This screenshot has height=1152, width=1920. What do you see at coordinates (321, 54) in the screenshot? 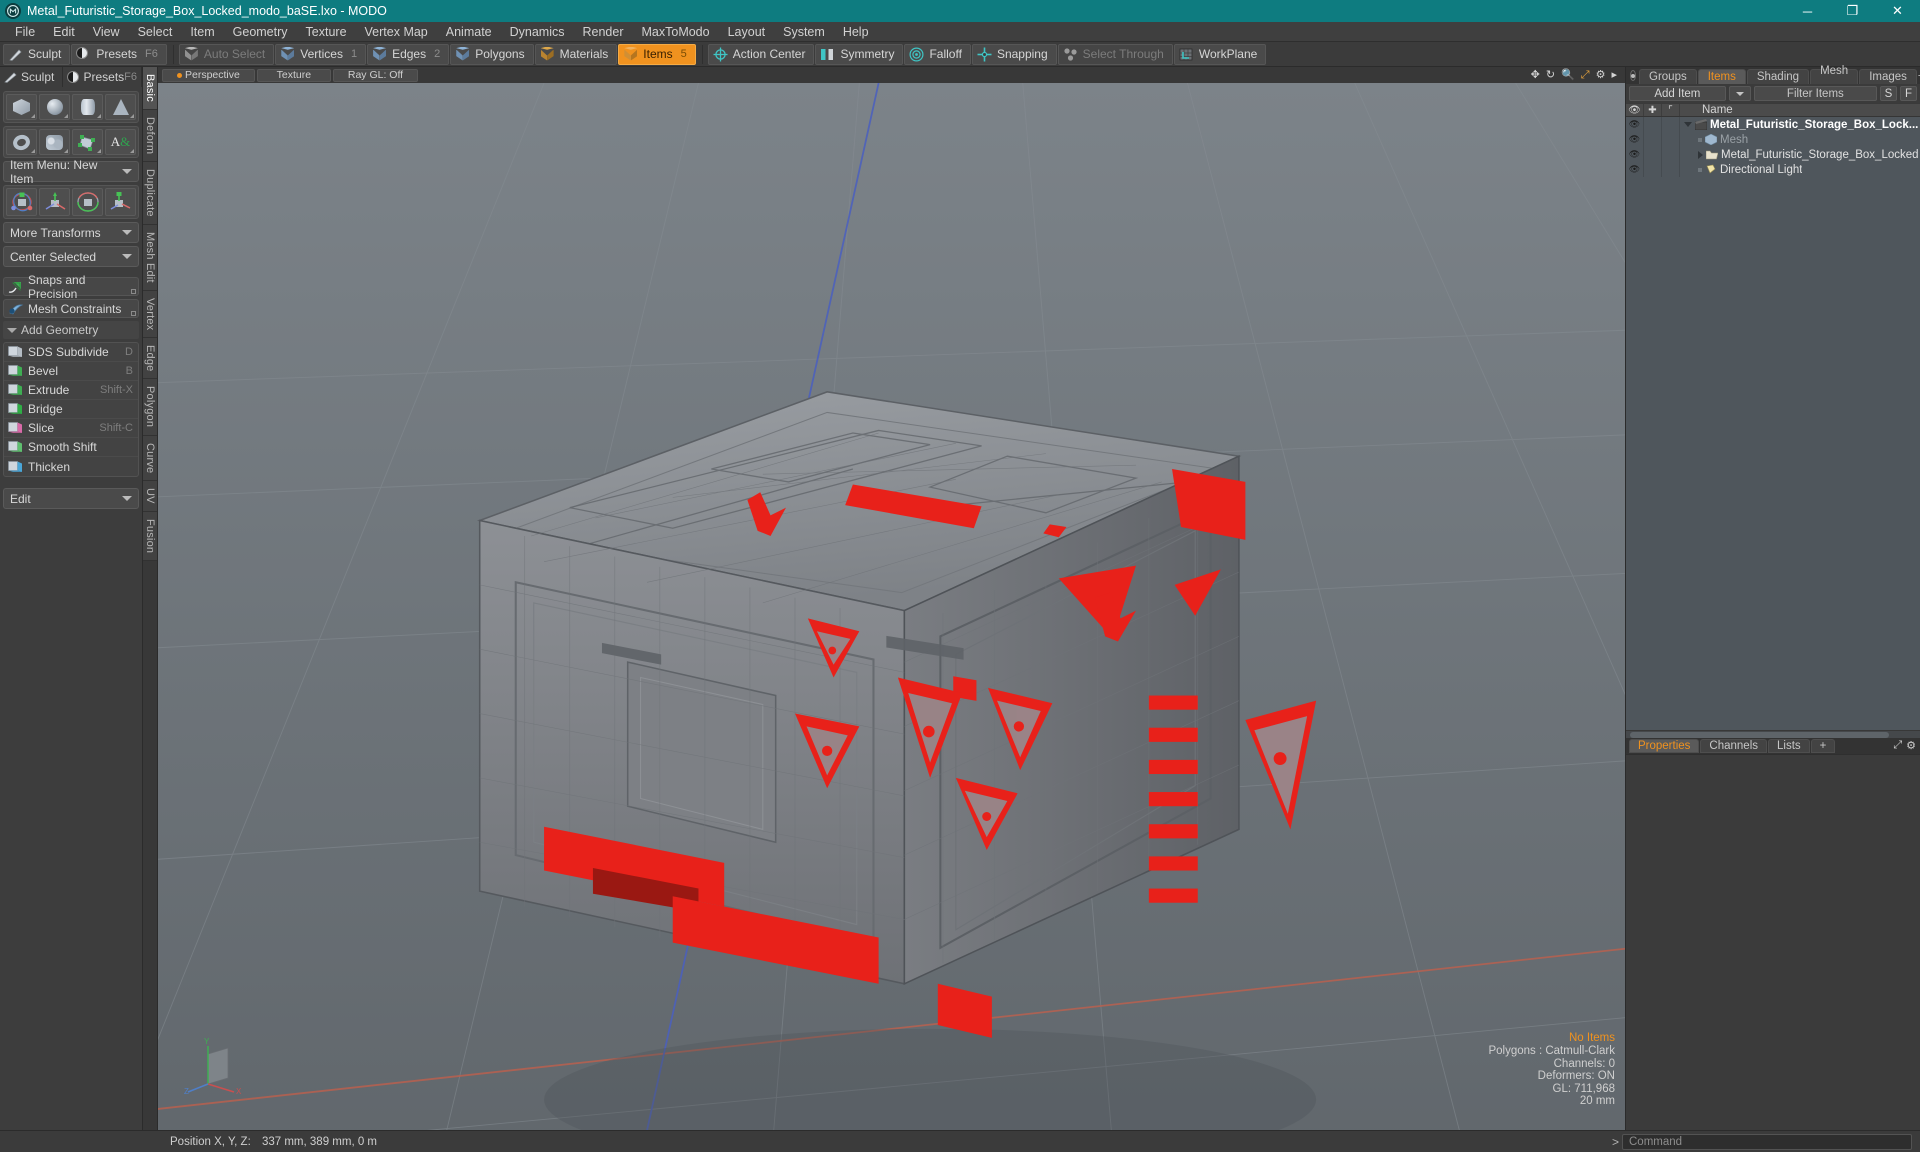
I see `toolbar-button-vertices: Vertices 1` at bounding box center [321, 54].